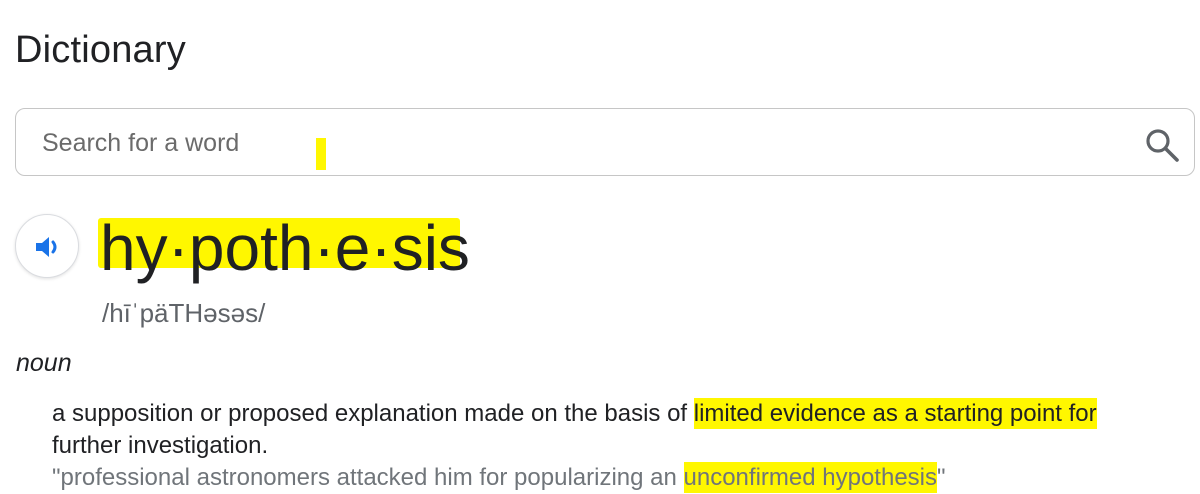 This screenshot has width=1200, height=494. What do you see at coordinates (567, 143) in the screenshot?
I see `search-input` at bounding box center [567, 143].